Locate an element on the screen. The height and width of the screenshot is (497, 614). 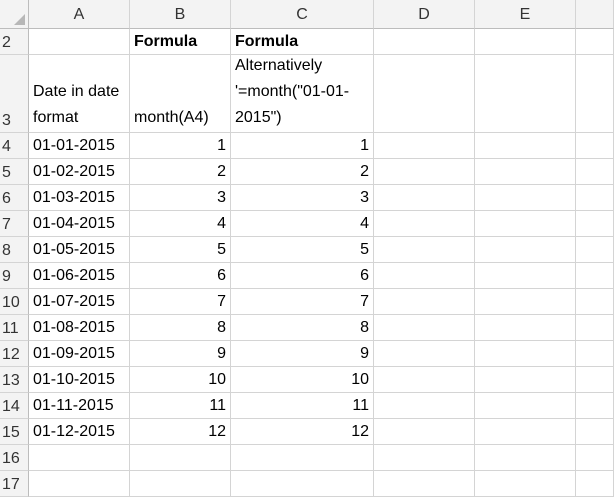
month-result-cell: 6 is located at coordinates (180, 276).